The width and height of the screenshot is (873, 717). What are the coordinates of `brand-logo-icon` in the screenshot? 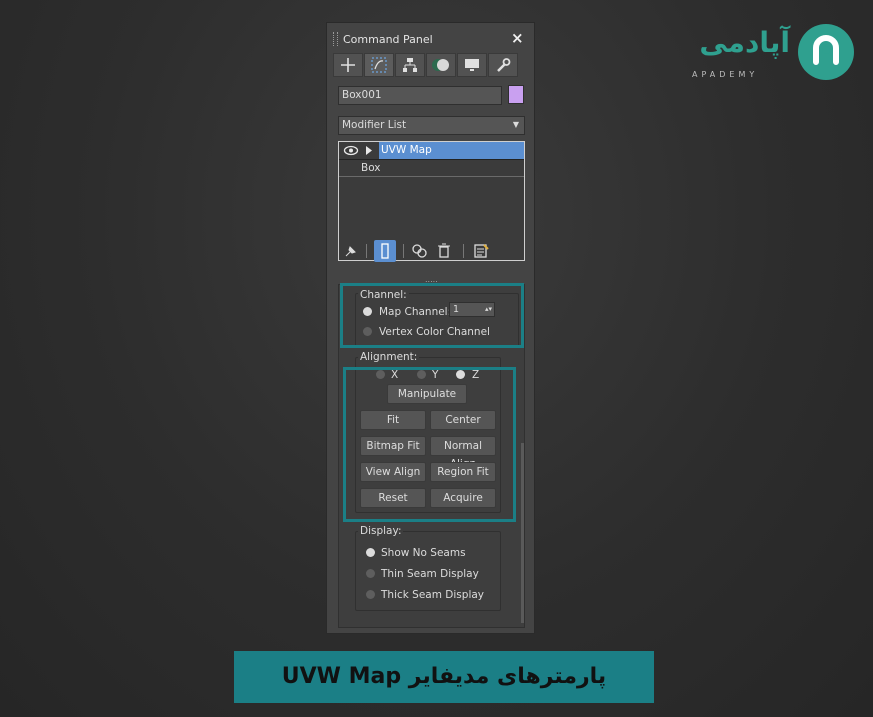 It's located at (826, 50).